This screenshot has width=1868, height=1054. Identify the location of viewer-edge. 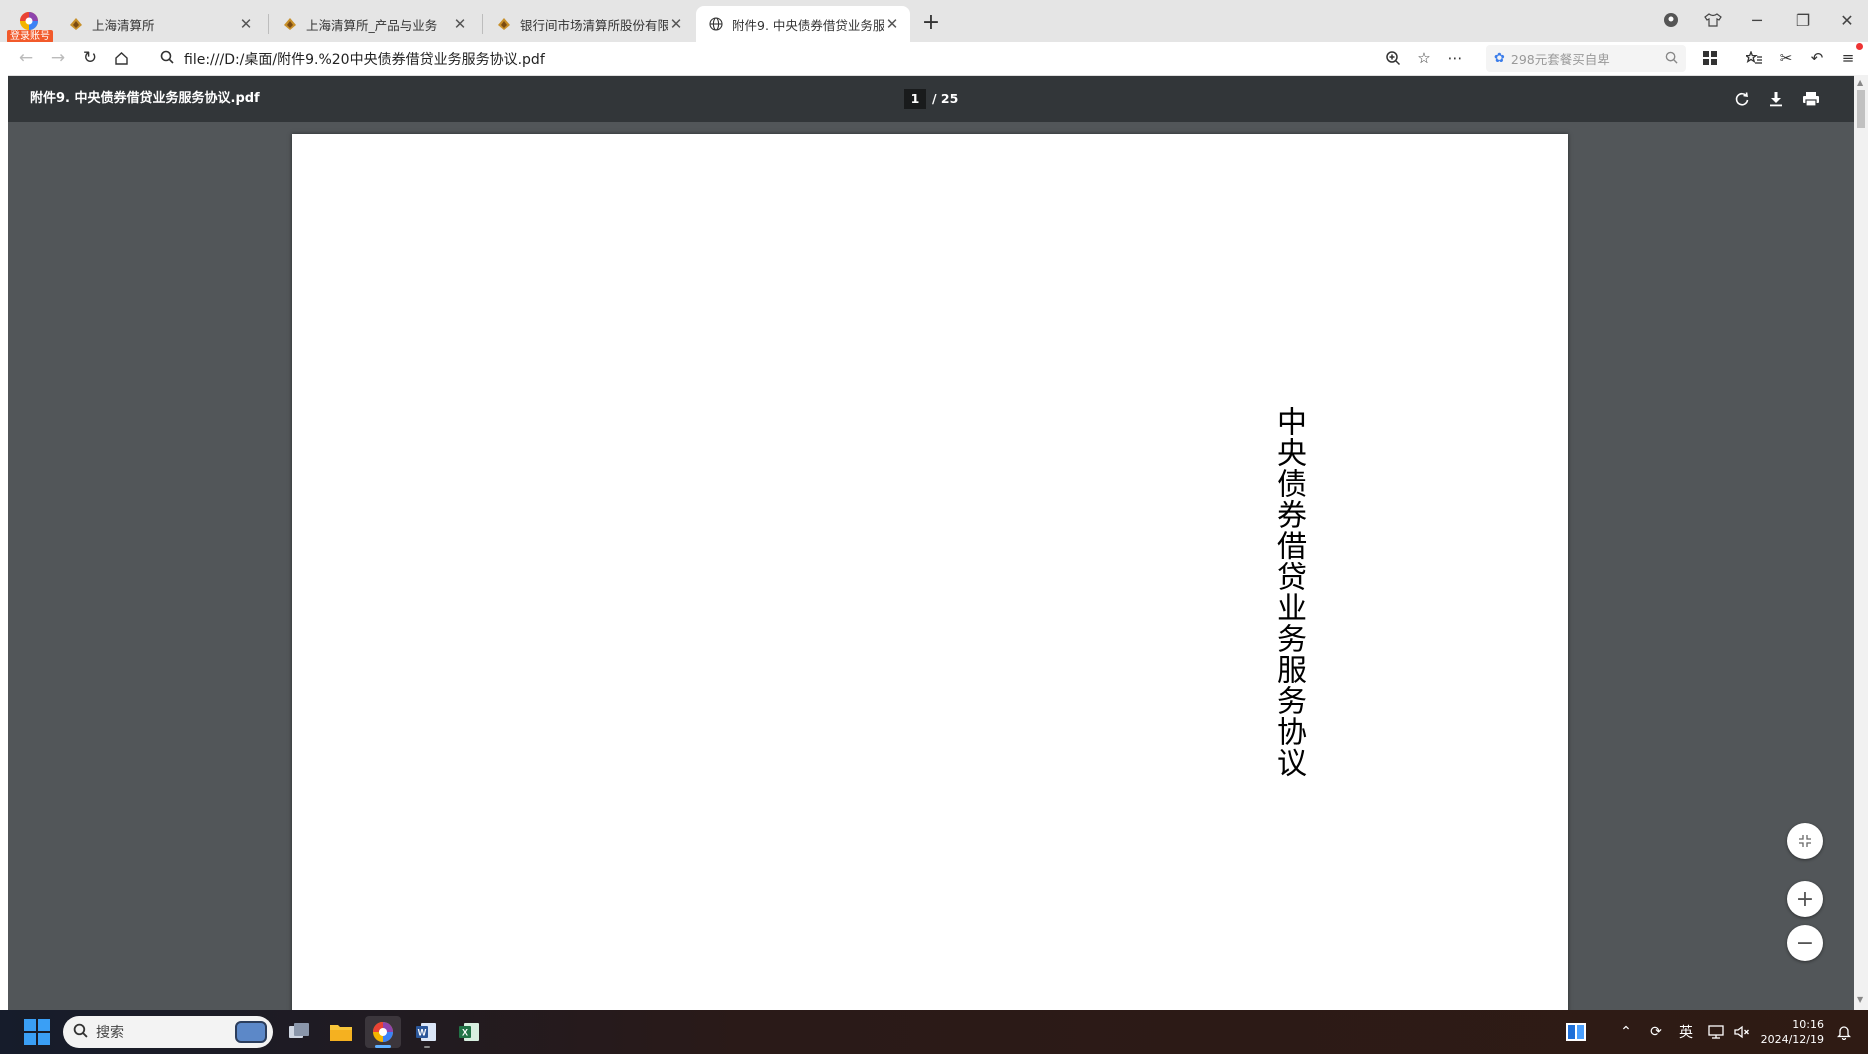
(4, 542).